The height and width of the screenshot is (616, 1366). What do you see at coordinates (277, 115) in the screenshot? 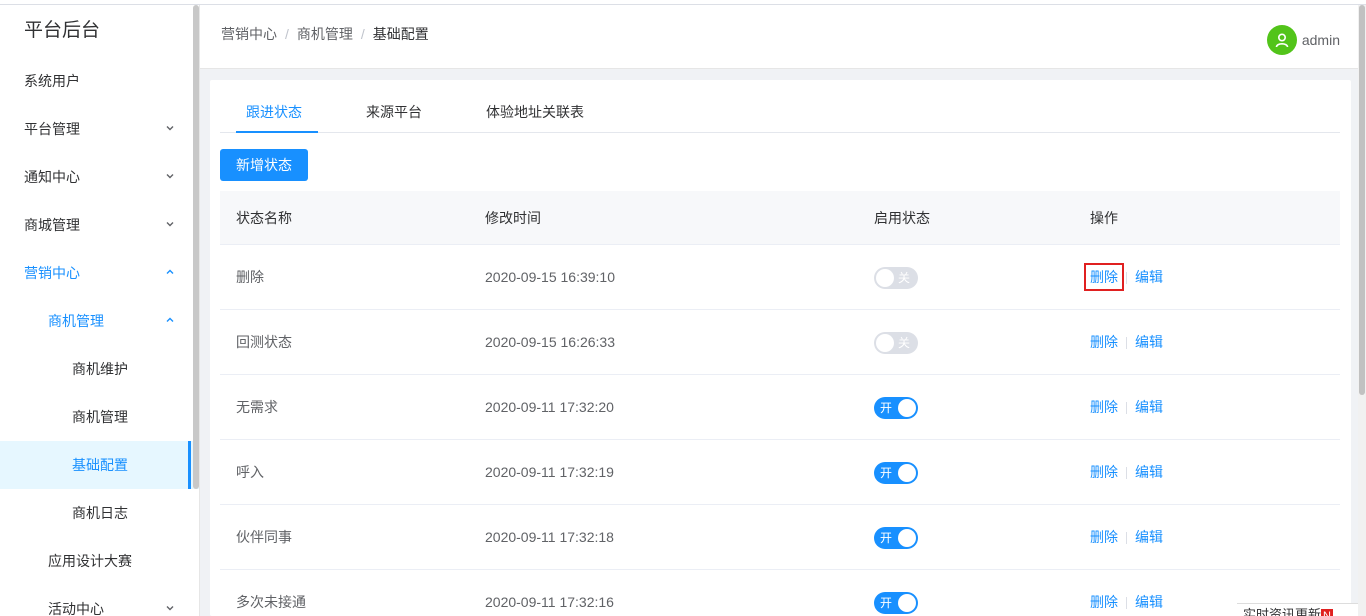
I see `tab-follow-status: 跟进状态` at bounding box center [277, 115].